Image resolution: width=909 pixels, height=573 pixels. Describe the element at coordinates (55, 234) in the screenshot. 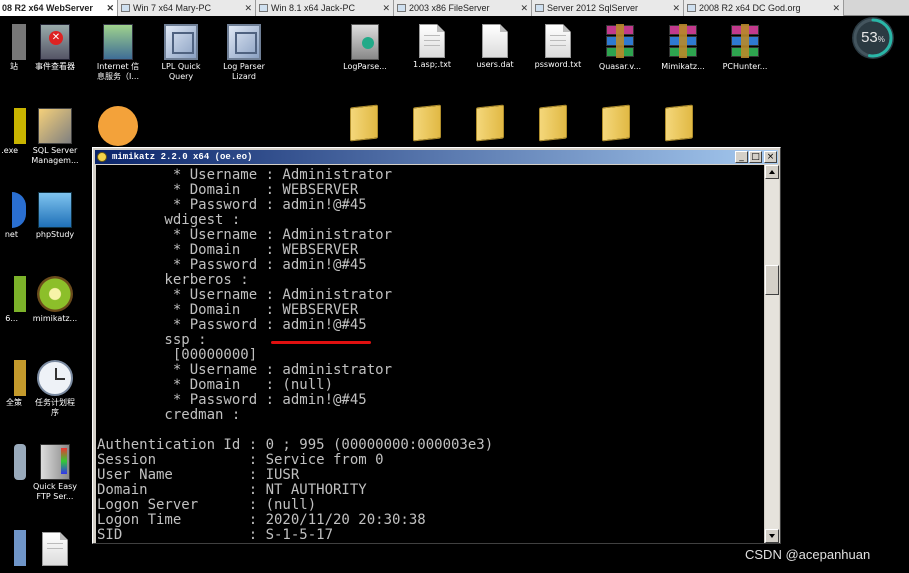

I see `icon-label: phpStudy` at that location.